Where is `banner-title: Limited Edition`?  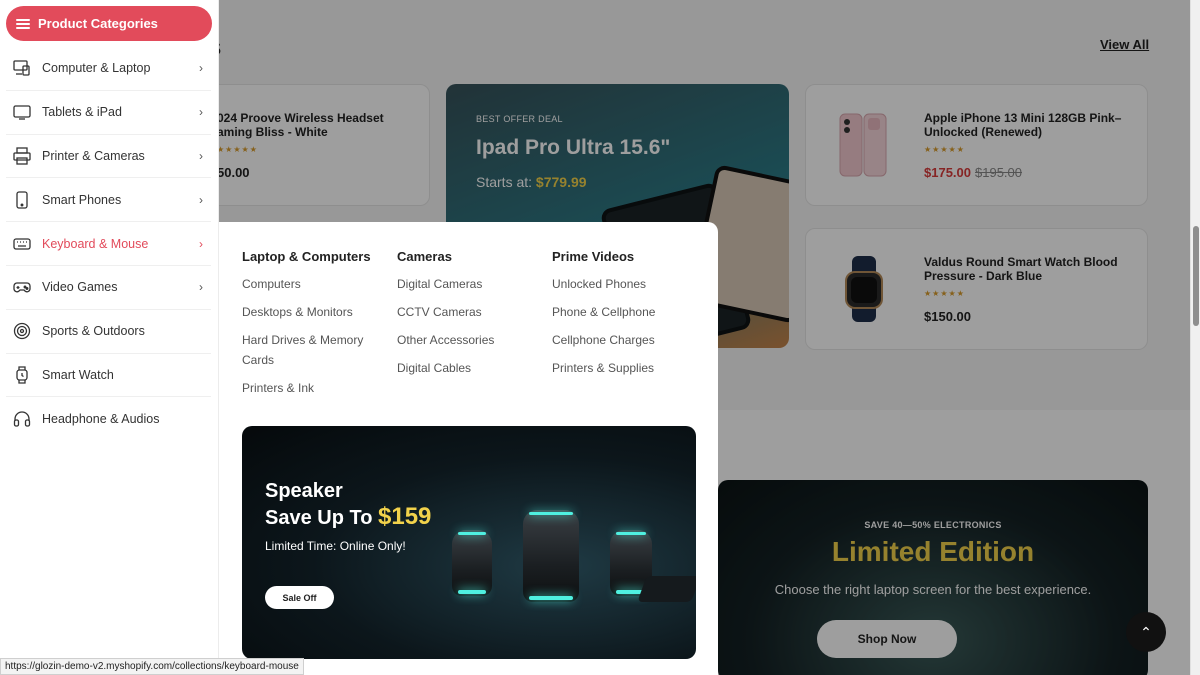
banner-title: Limited Edition is located at coordinates (933, 551).